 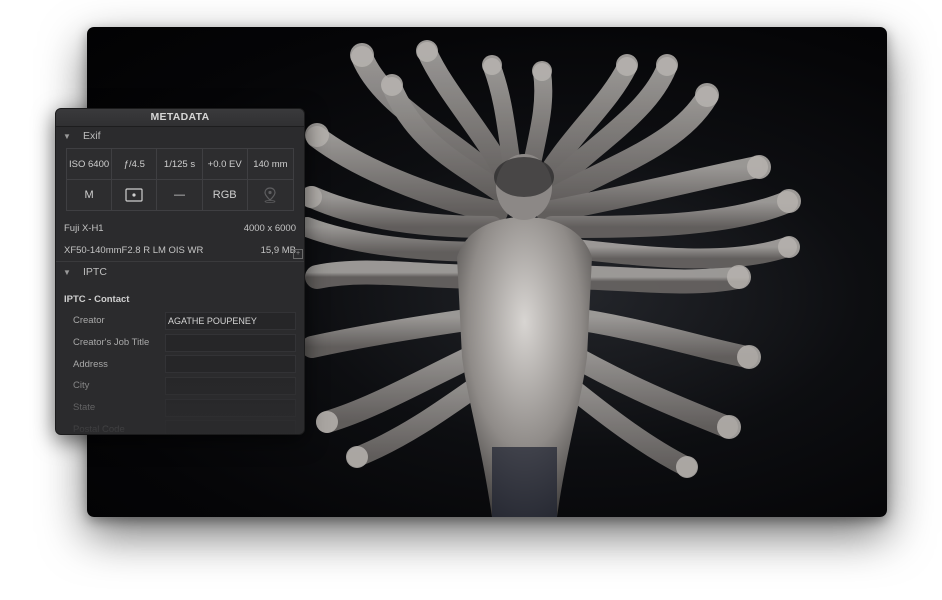 I want to click on iptc-field-address: Address, so click(x=180, y=364).